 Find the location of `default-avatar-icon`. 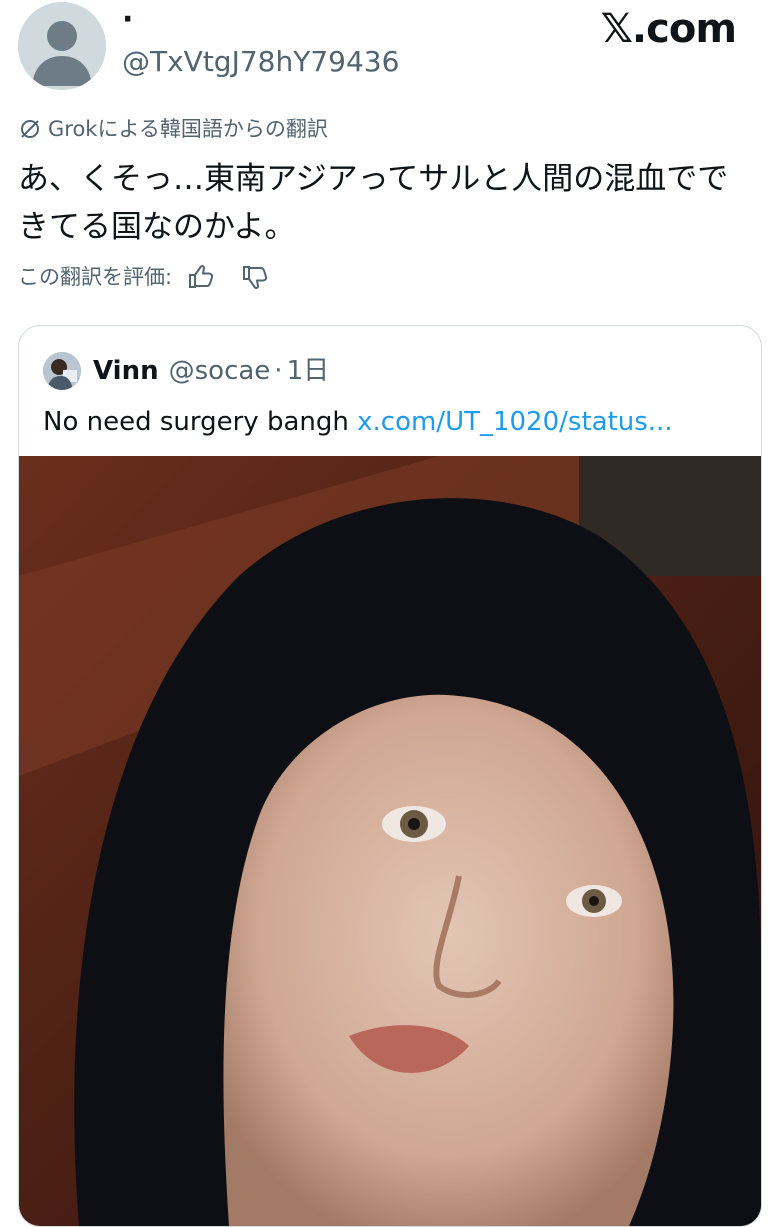

default-avatar-icon is located at coordinates (62, 46).